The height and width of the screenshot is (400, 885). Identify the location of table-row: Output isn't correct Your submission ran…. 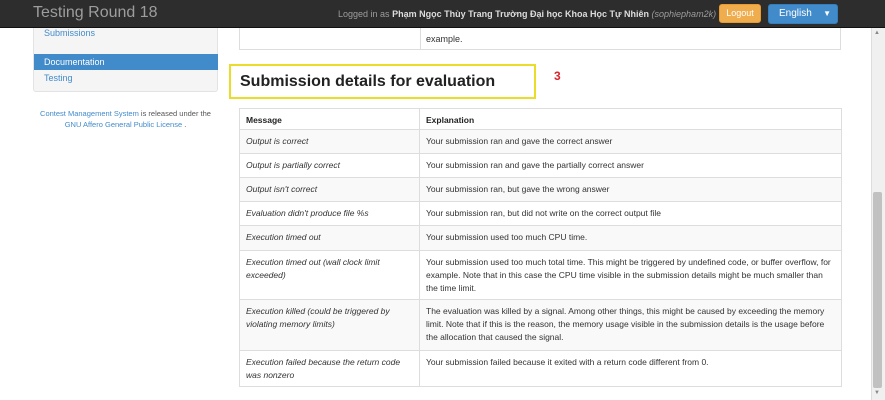
(540, 189).